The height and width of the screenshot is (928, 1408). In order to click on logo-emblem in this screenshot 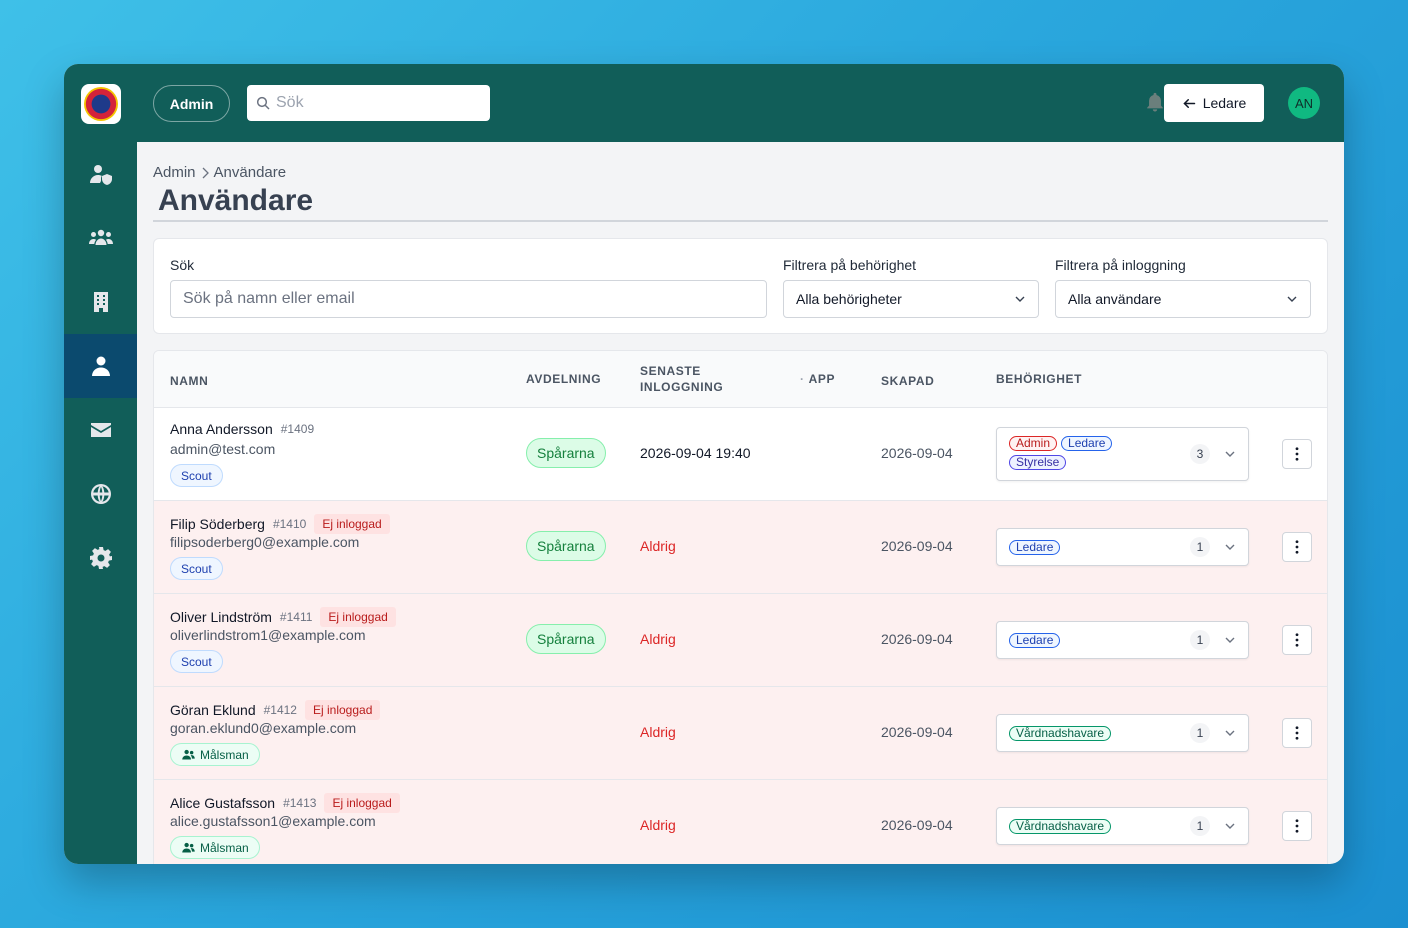, I will do `click(101, 104)`.